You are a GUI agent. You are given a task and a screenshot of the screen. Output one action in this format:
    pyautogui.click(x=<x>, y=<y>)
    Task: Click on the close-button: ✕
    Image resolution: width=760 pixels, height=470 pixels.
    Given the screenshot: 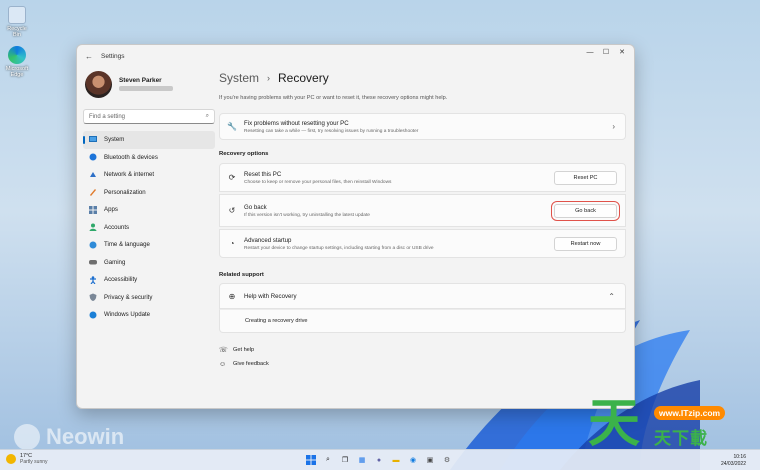 What is the action you would take?
    pyautogui.click(x=622, y=52)
    